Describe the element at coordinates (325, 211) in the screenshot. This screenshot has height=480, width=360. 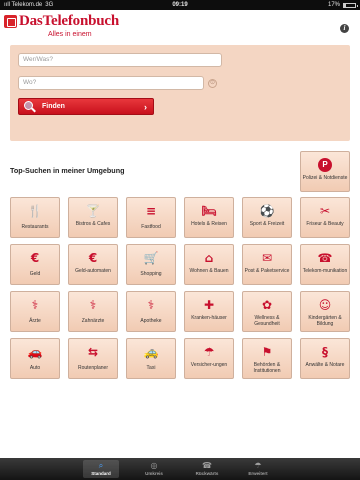
I see `scissors-icon: ✂` at that location.